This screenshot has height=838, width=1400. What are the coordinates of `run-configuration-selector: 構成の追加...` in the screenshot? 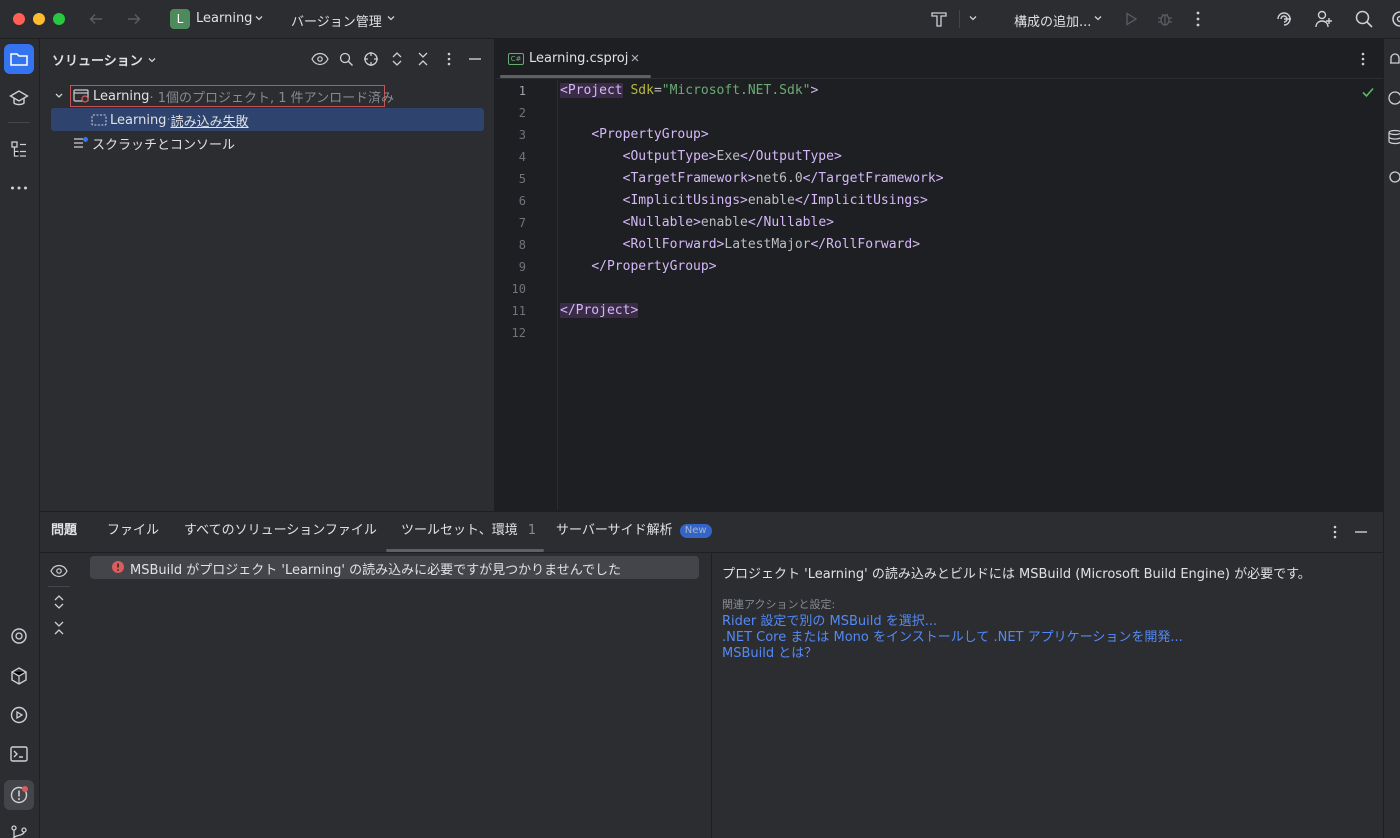 It's located at (1052, 20).